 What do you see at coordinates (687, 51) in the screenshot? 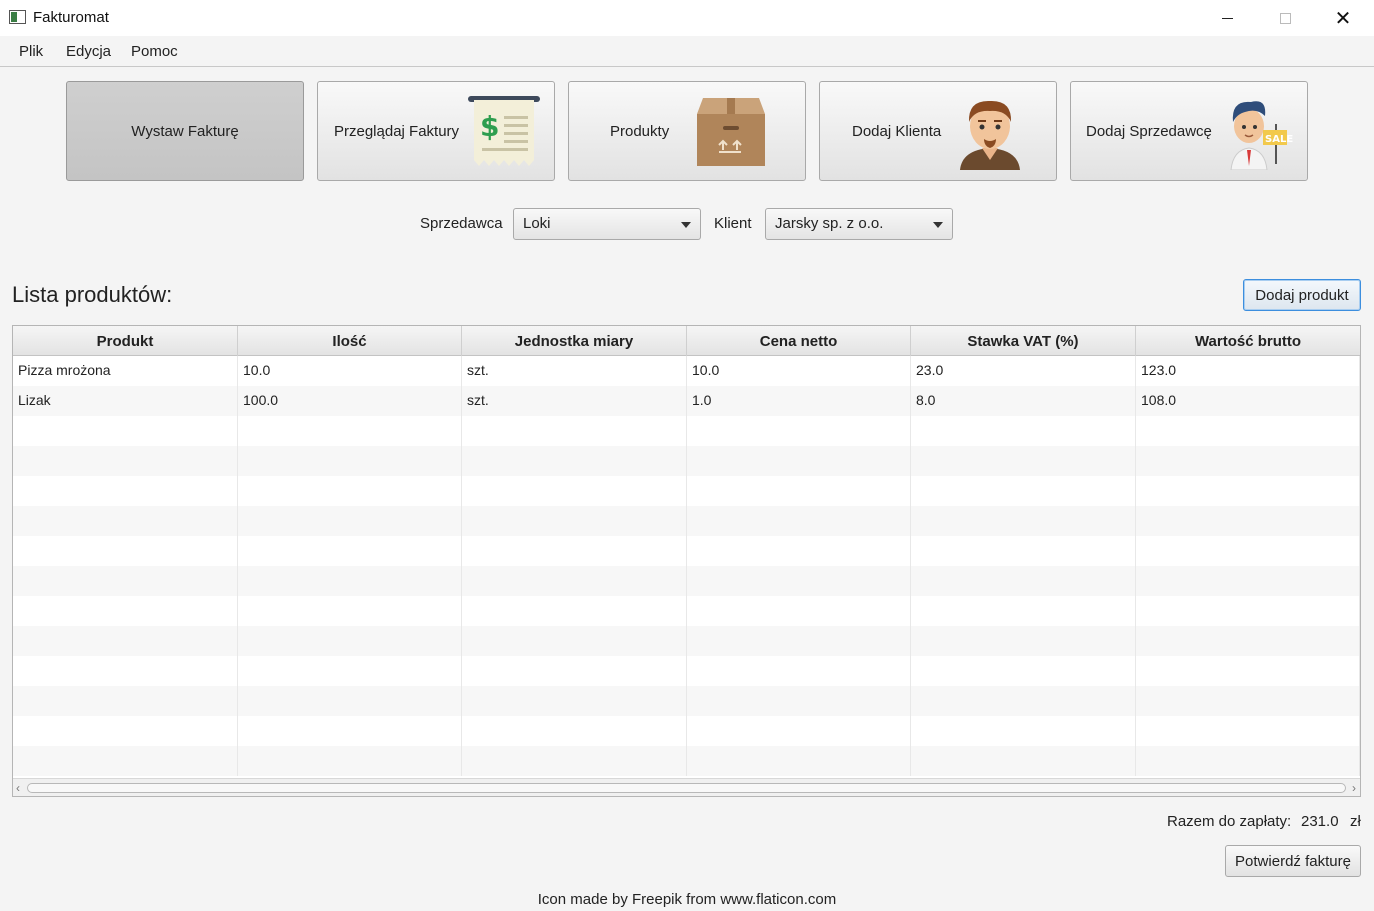
I see `menu-bar: Plik Edycja Pomoc` at bounding box center [687, 51].